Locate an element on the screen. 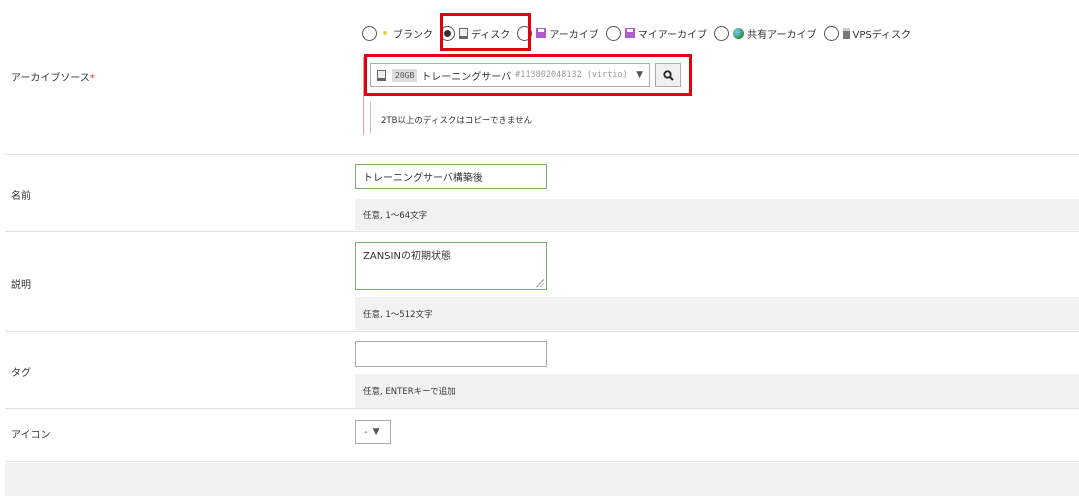  radio-label-blank: ブランク is located at coordinates (413, 35).